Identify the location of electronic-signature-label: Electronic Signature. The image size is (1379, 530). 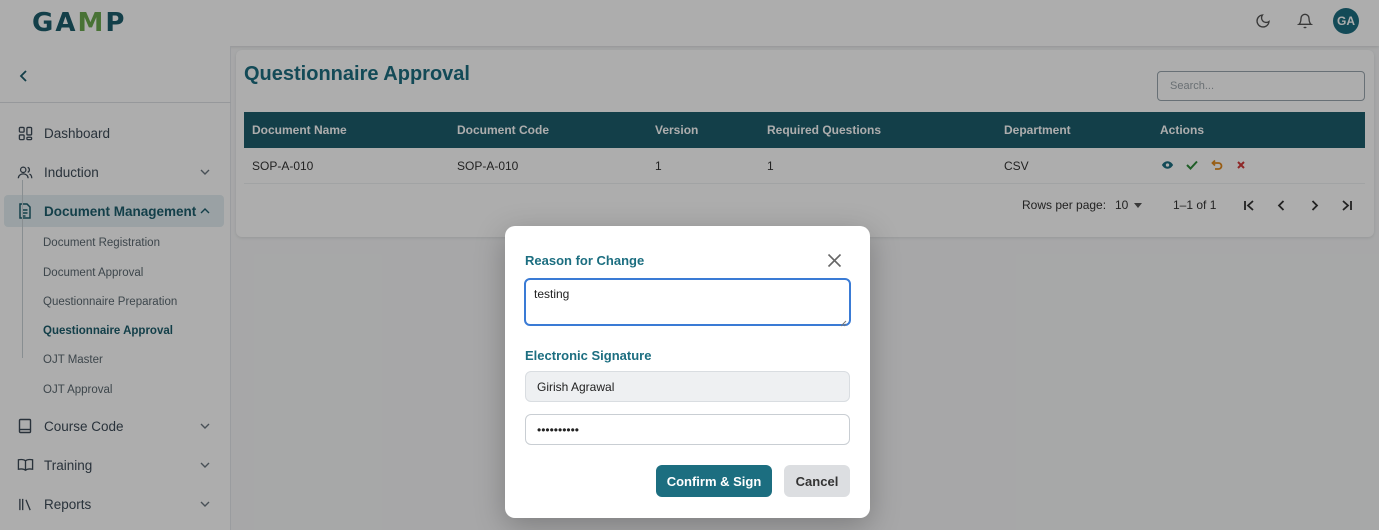
(588, 355).